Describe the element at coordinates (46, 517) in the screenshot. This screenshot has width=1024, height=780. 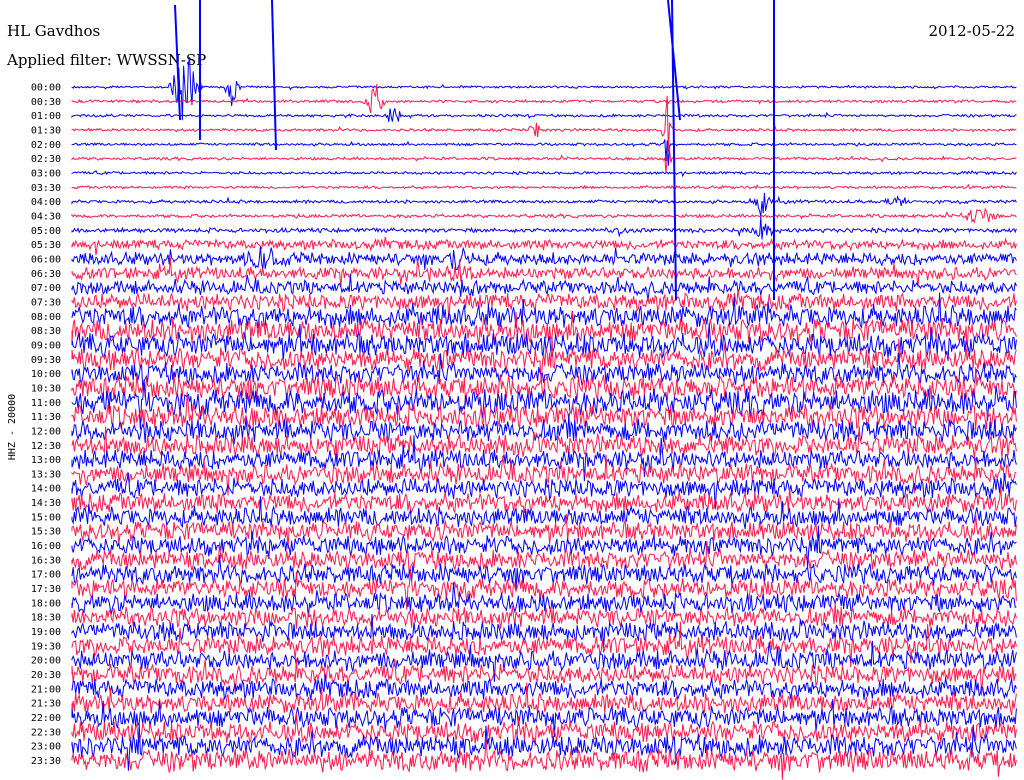
I see `row-time-label: 15:00` at that location.